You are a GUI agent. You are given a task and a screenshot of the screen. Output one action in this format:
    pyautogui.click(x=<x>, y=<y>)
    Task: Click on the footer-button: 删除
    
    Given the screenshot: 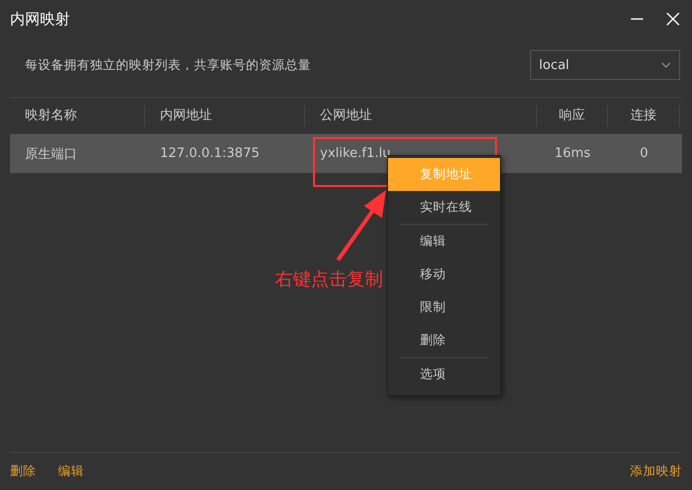 What is the action you would take?
    pyautogui.click(x=23, y=471)
    